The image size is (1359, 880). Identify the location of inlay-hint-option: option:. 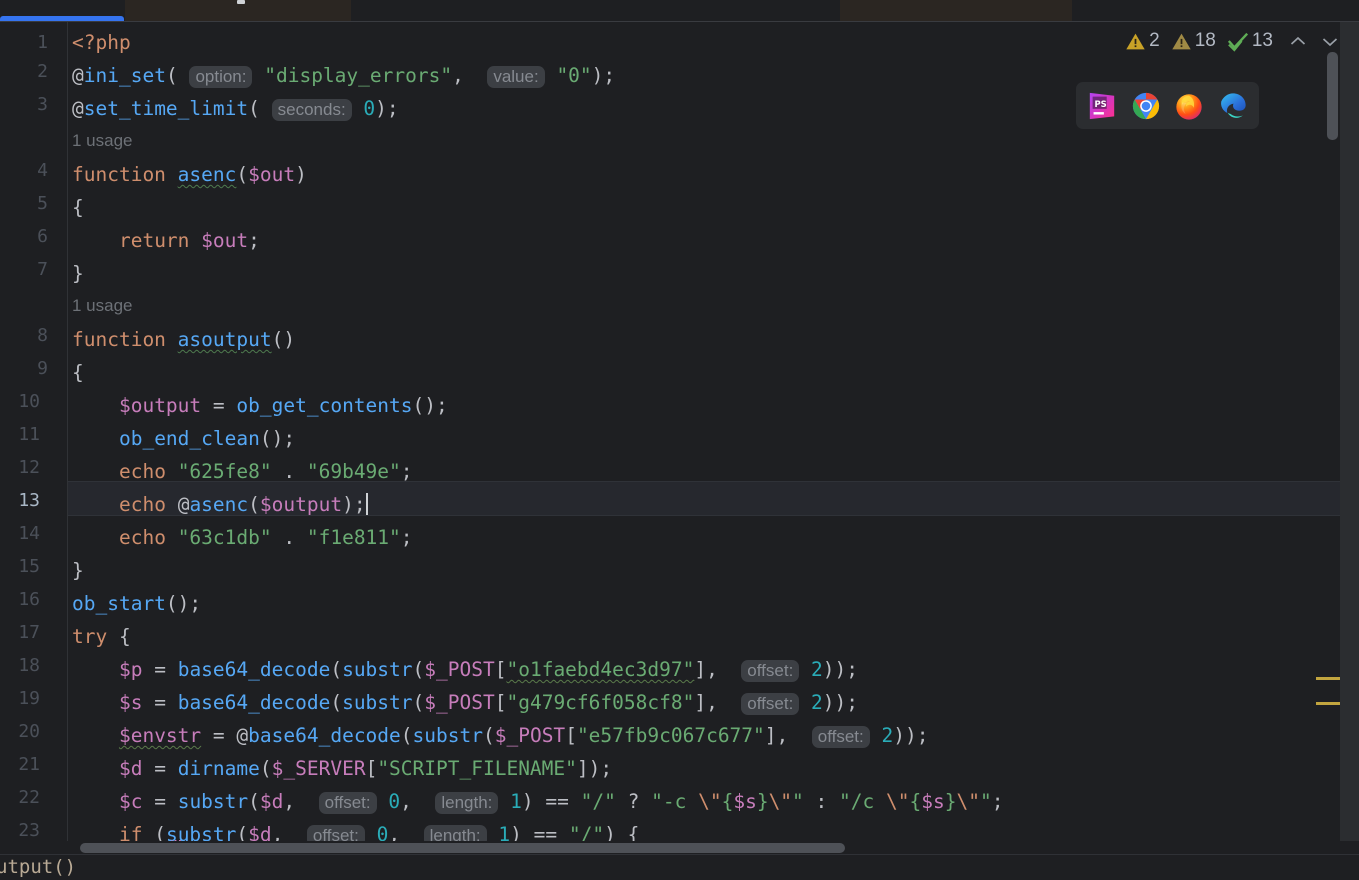
(221, 77).